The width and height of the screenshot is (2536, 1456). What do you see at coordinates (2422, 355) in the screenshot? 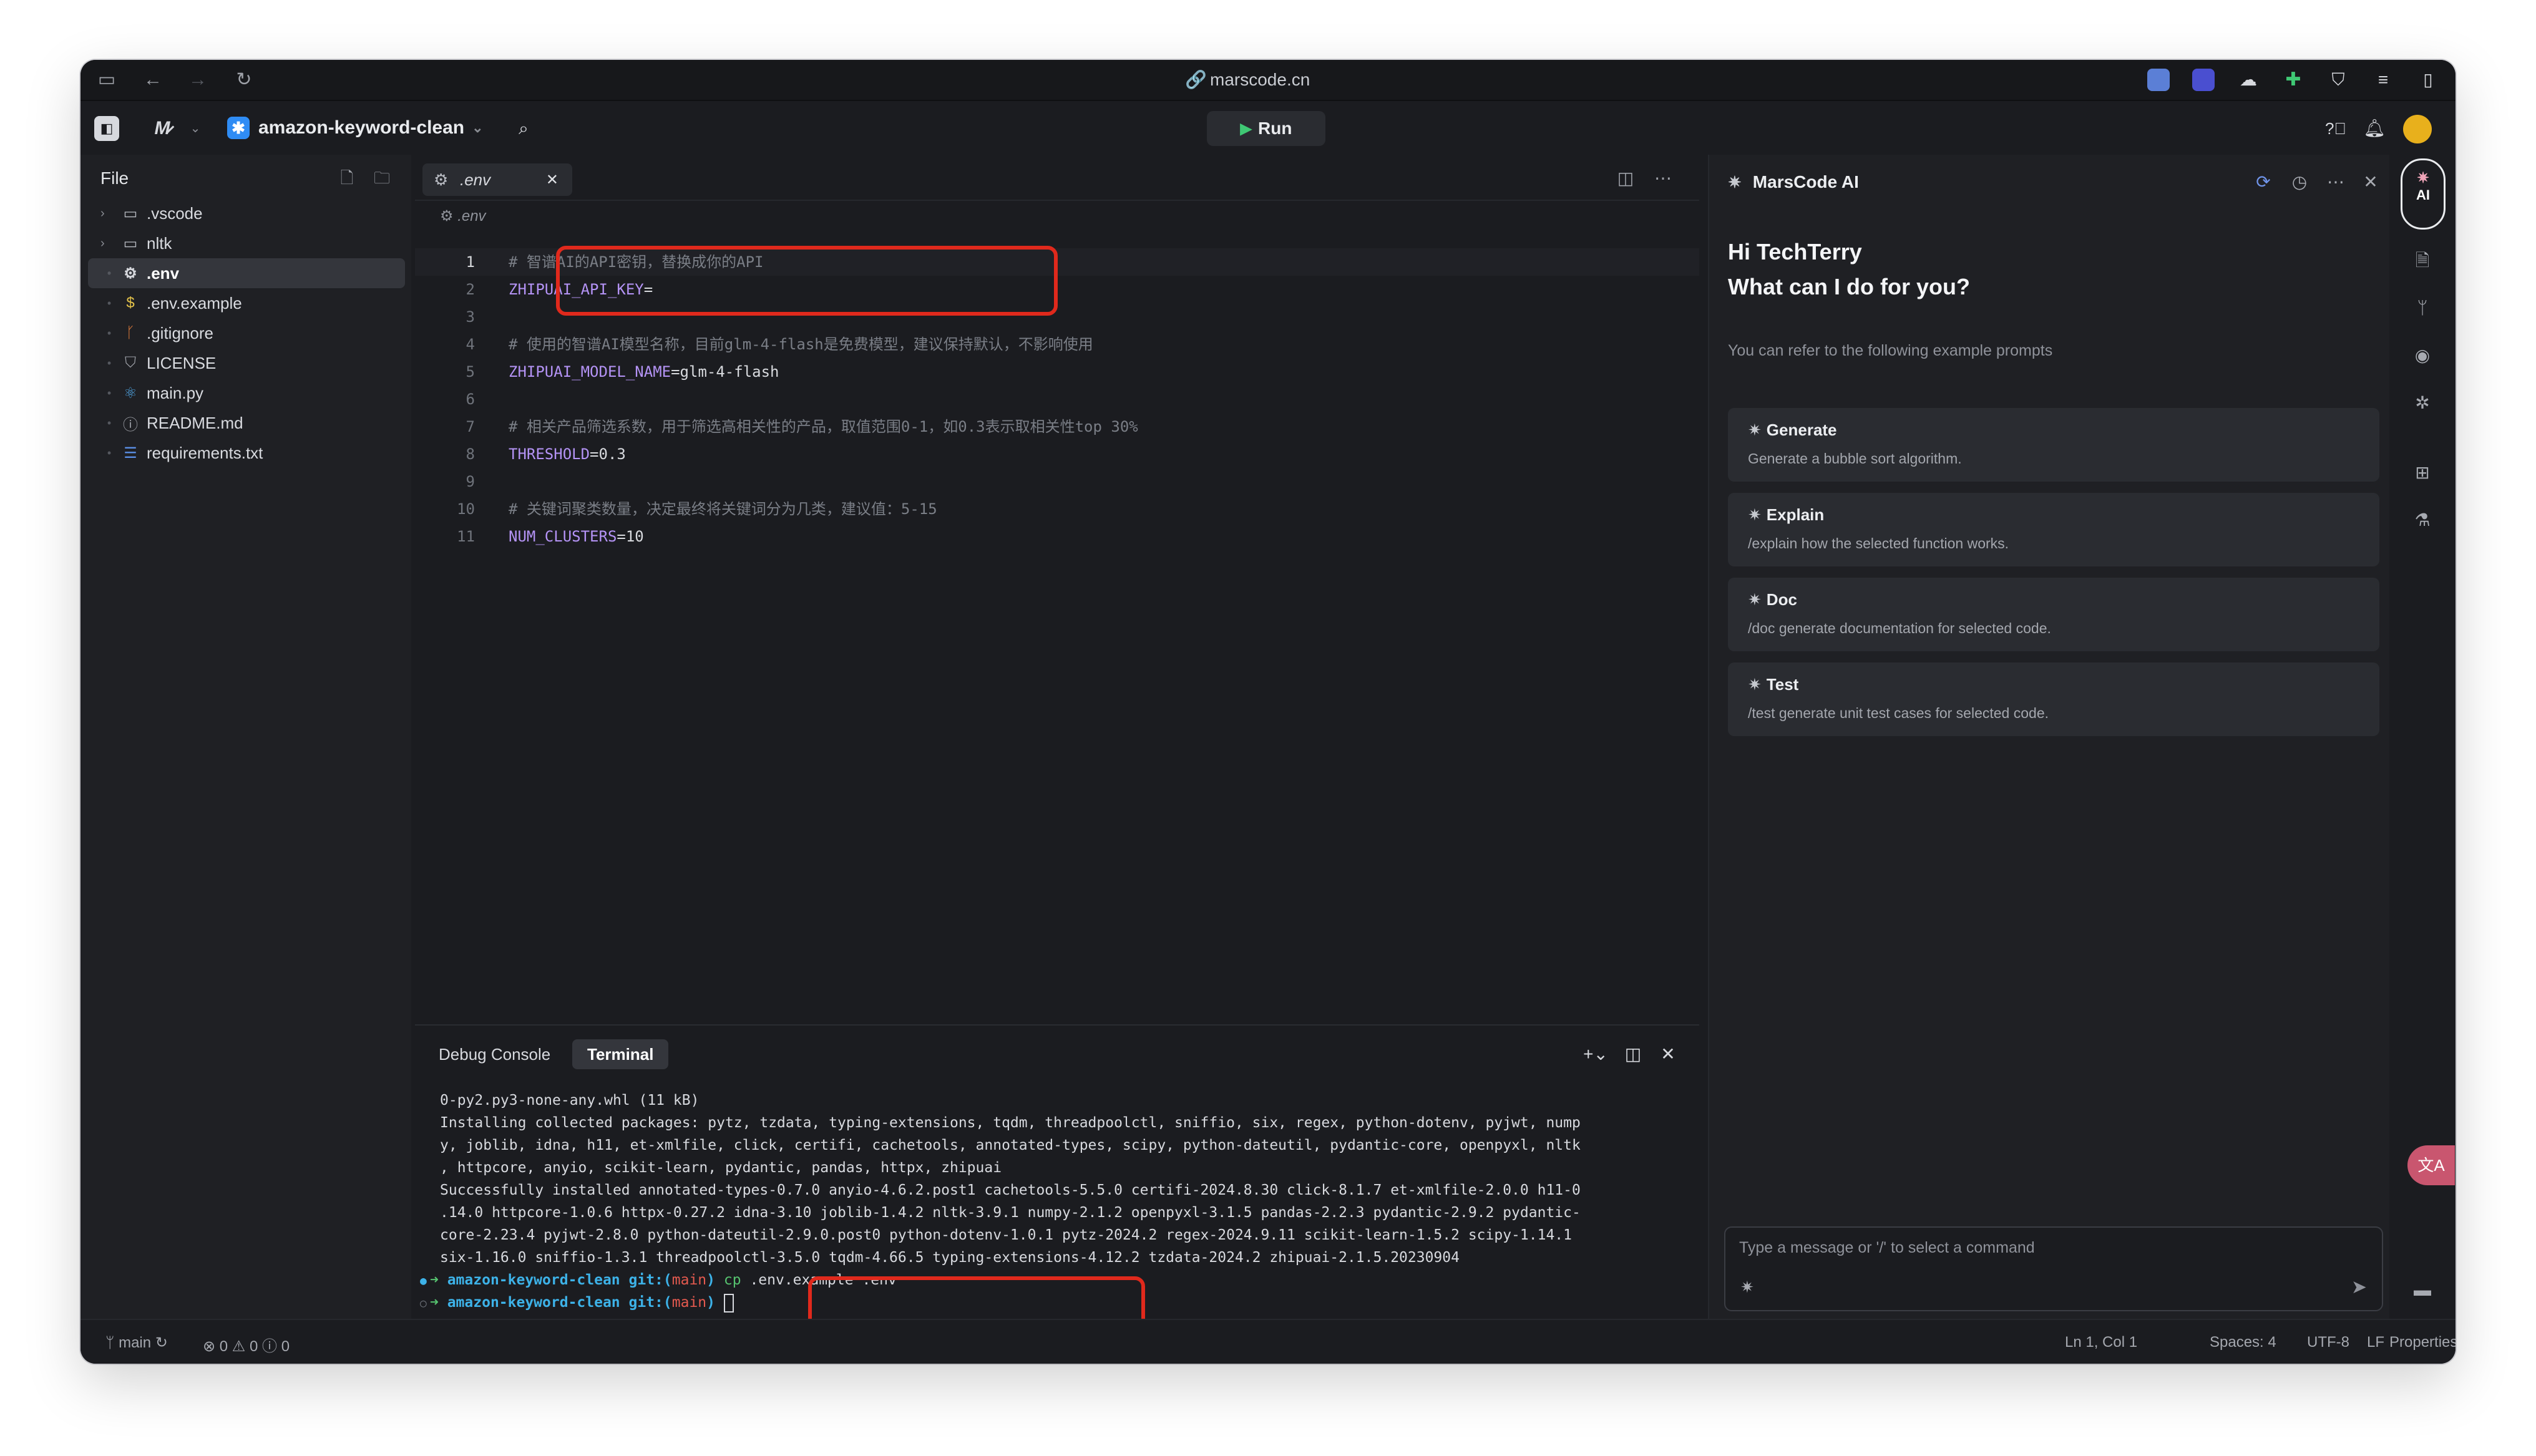
I see `preview-icon: ◉` at bounding box center [2422, 355].